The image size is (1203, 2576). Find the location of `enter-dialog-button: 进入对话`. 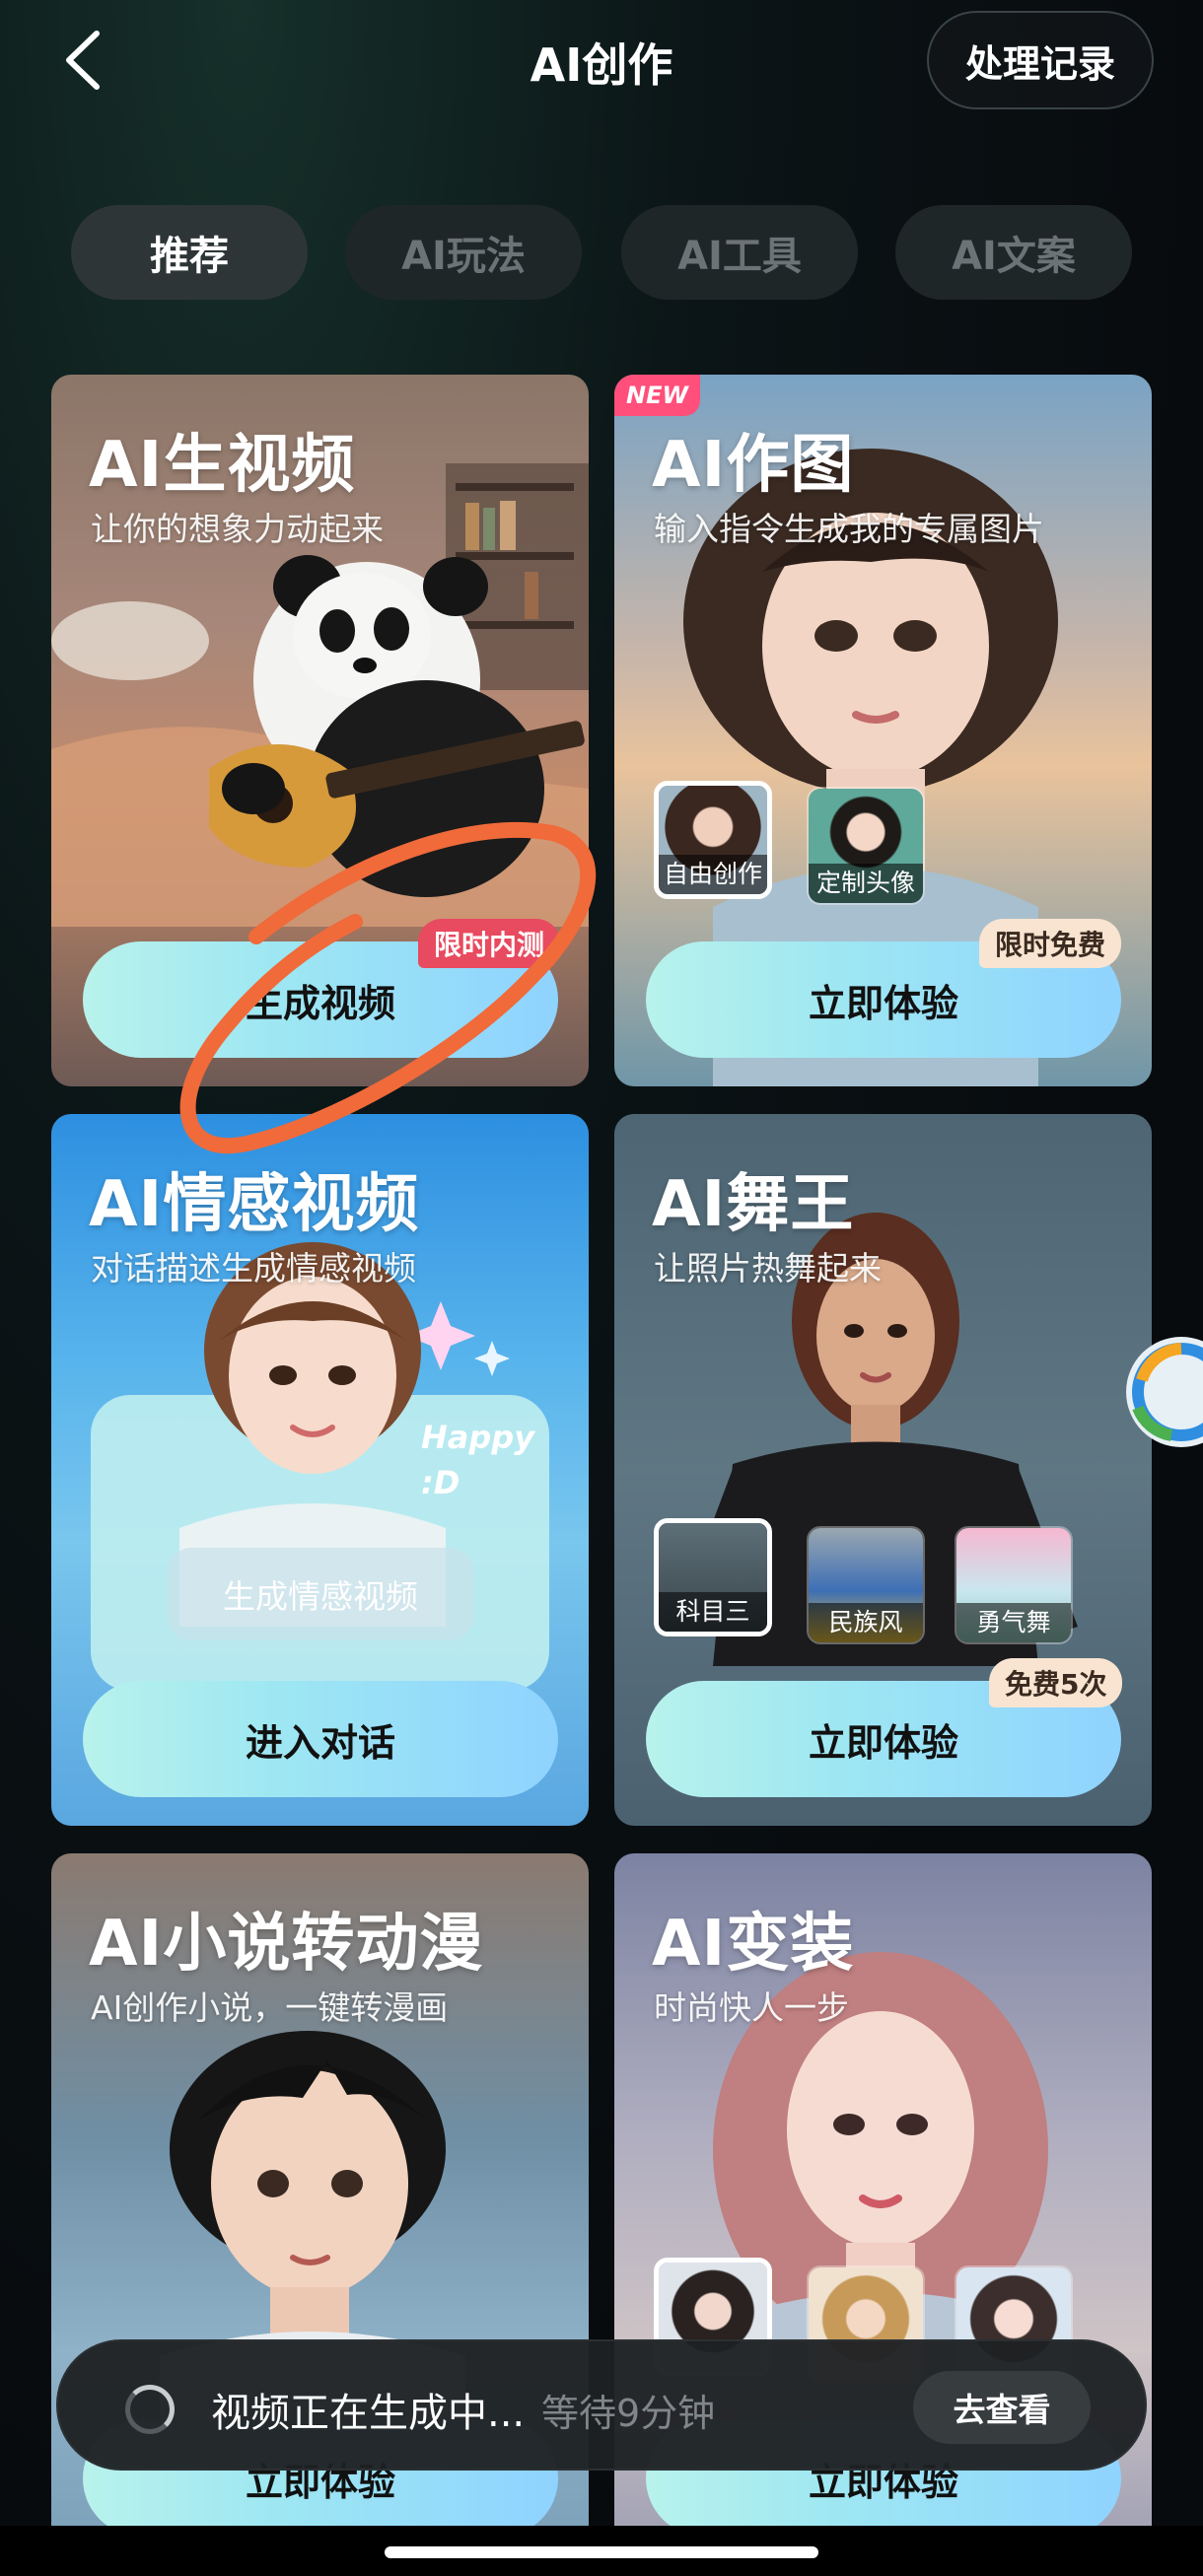

enter-dialog-button: 进入对话 is located at coordinates (320, 1739).